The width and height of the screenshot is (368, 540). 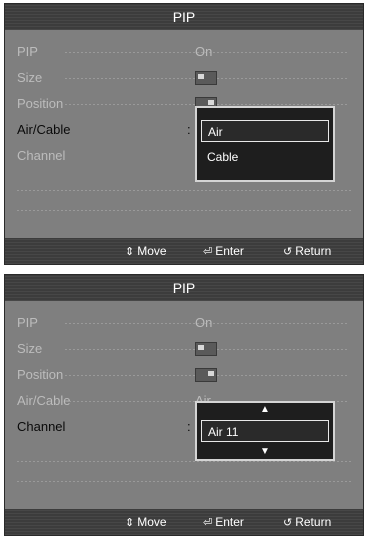 What do you see at coordinates (265, 131) in the screenshot?
I see `dropdown-option-air: Air` at bounding box center [265, 131].